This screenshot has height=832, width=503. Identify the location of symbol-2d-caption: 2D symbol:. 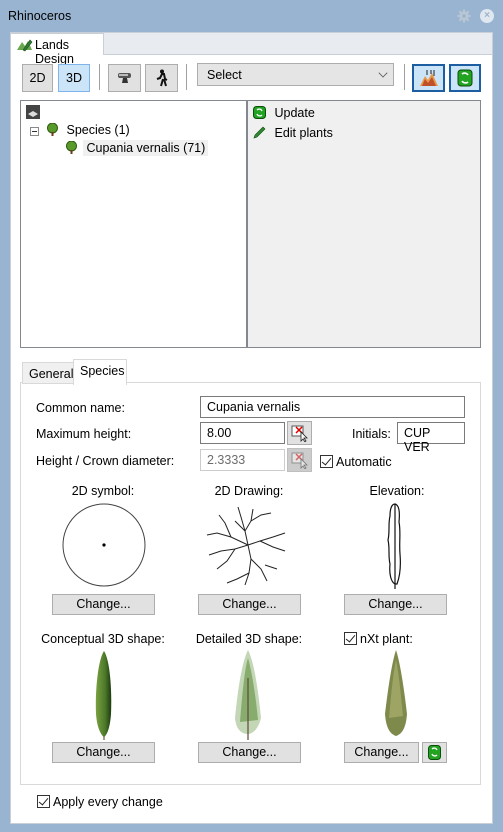
(103, 491).